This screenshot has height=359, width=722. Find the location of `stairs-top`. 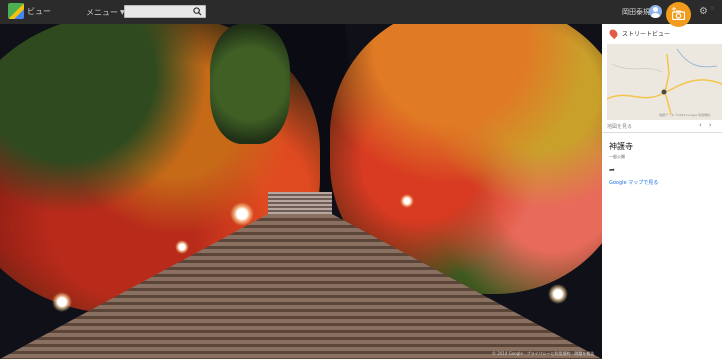

stairs-top is located at coordinates (300, 203).